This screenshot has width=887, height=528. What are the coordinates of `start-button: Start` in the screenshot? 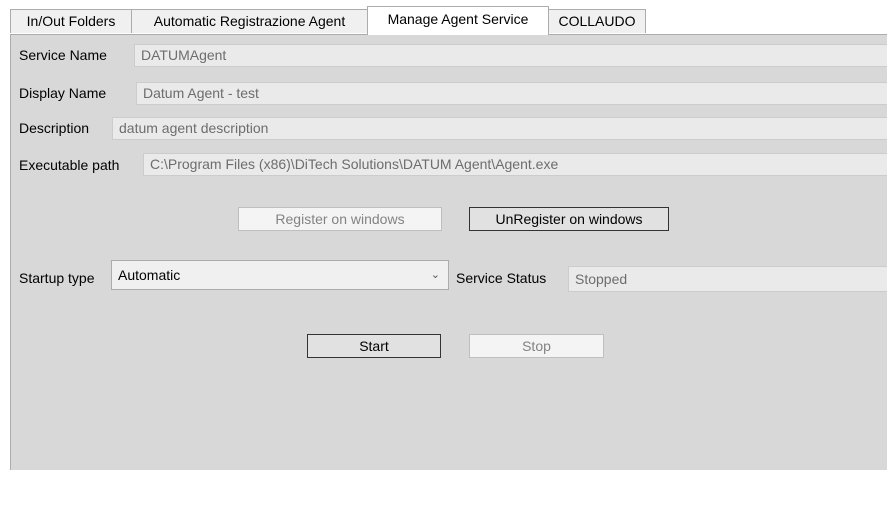 It's located at (374, 346).